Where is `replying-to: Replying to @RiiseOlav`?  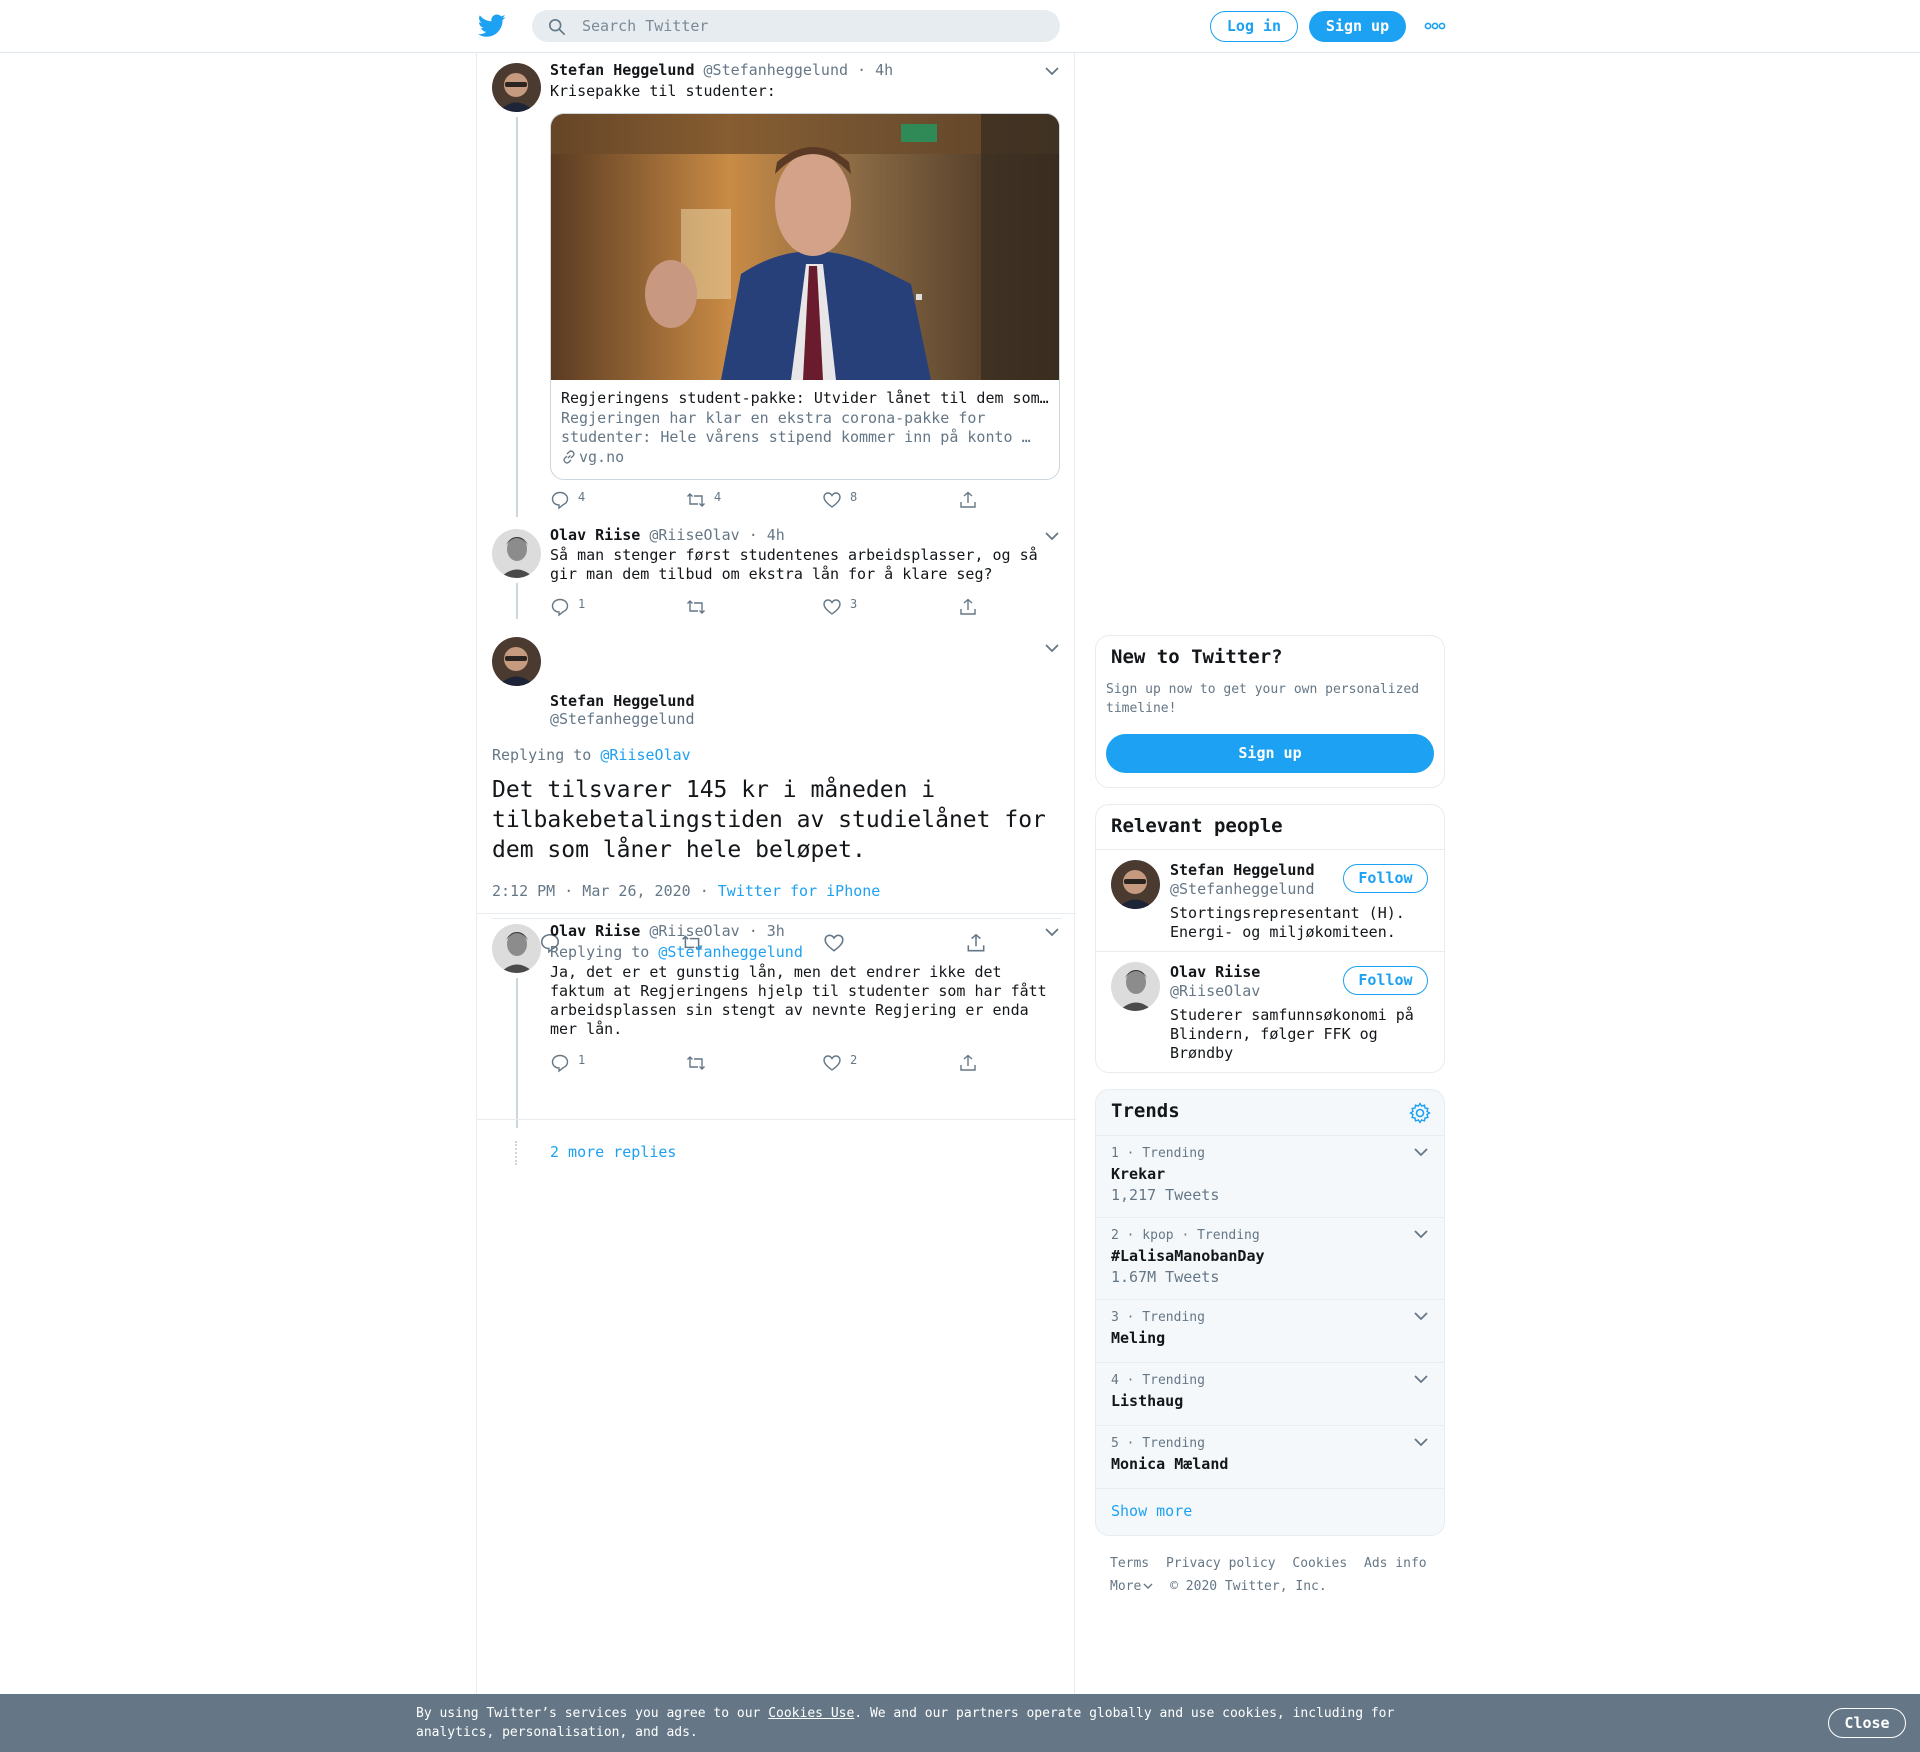 replying-to: Replying to @RiiseOlav is located at coordinates (591, 755).